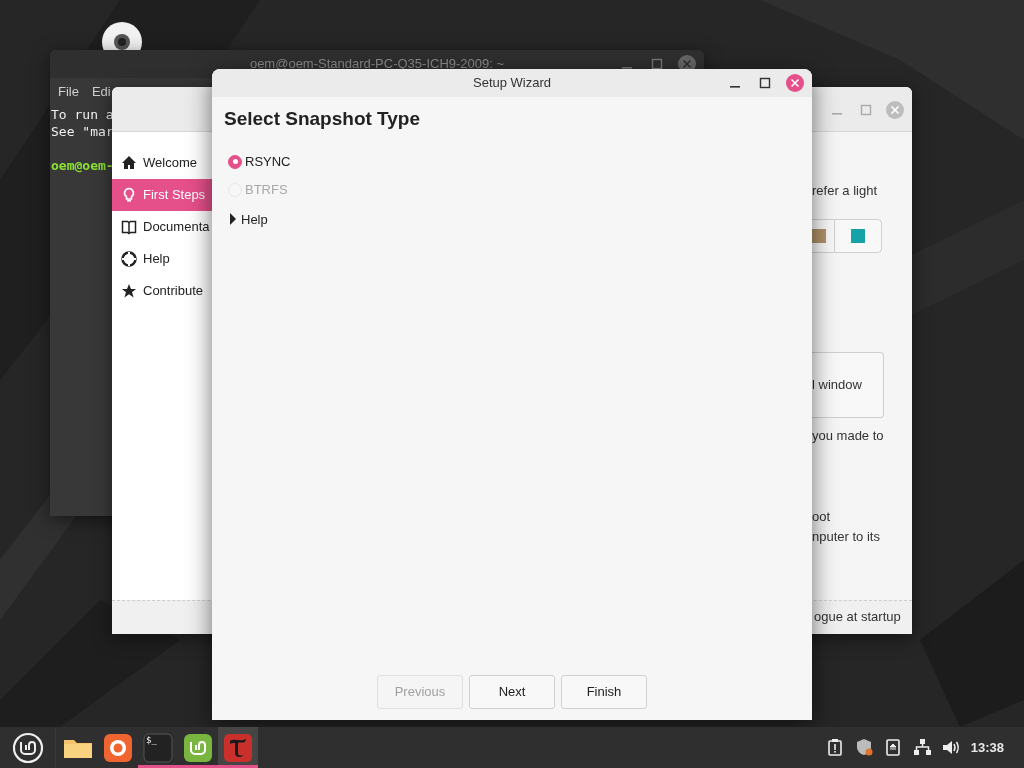 This screenshot has width=1024, height=768. I want to click on output-text: To run a, so click(82, 114).